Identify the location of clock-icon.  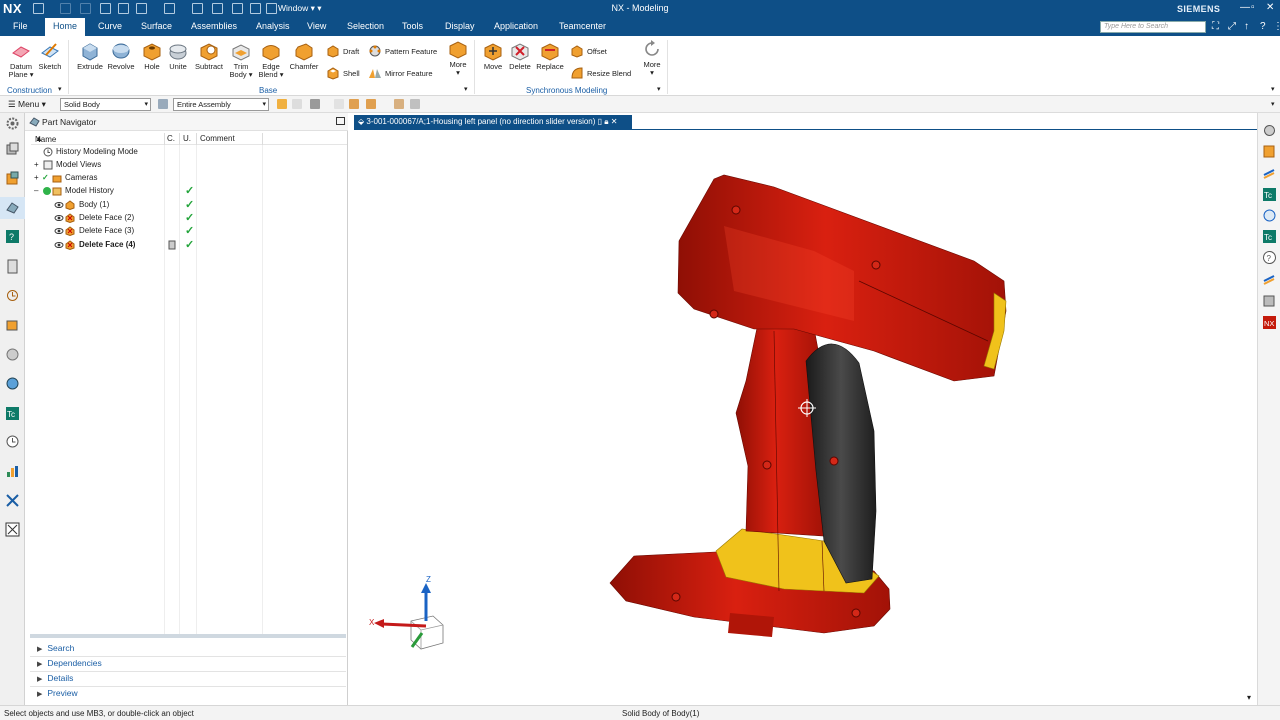
(12, 441).